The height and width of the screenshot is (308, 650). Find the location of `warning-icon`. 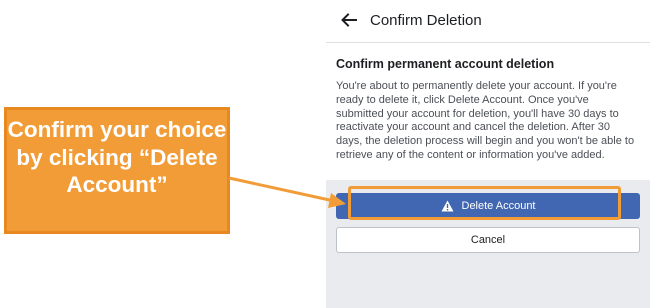

warning-icon is located at coordinates (447, 206).